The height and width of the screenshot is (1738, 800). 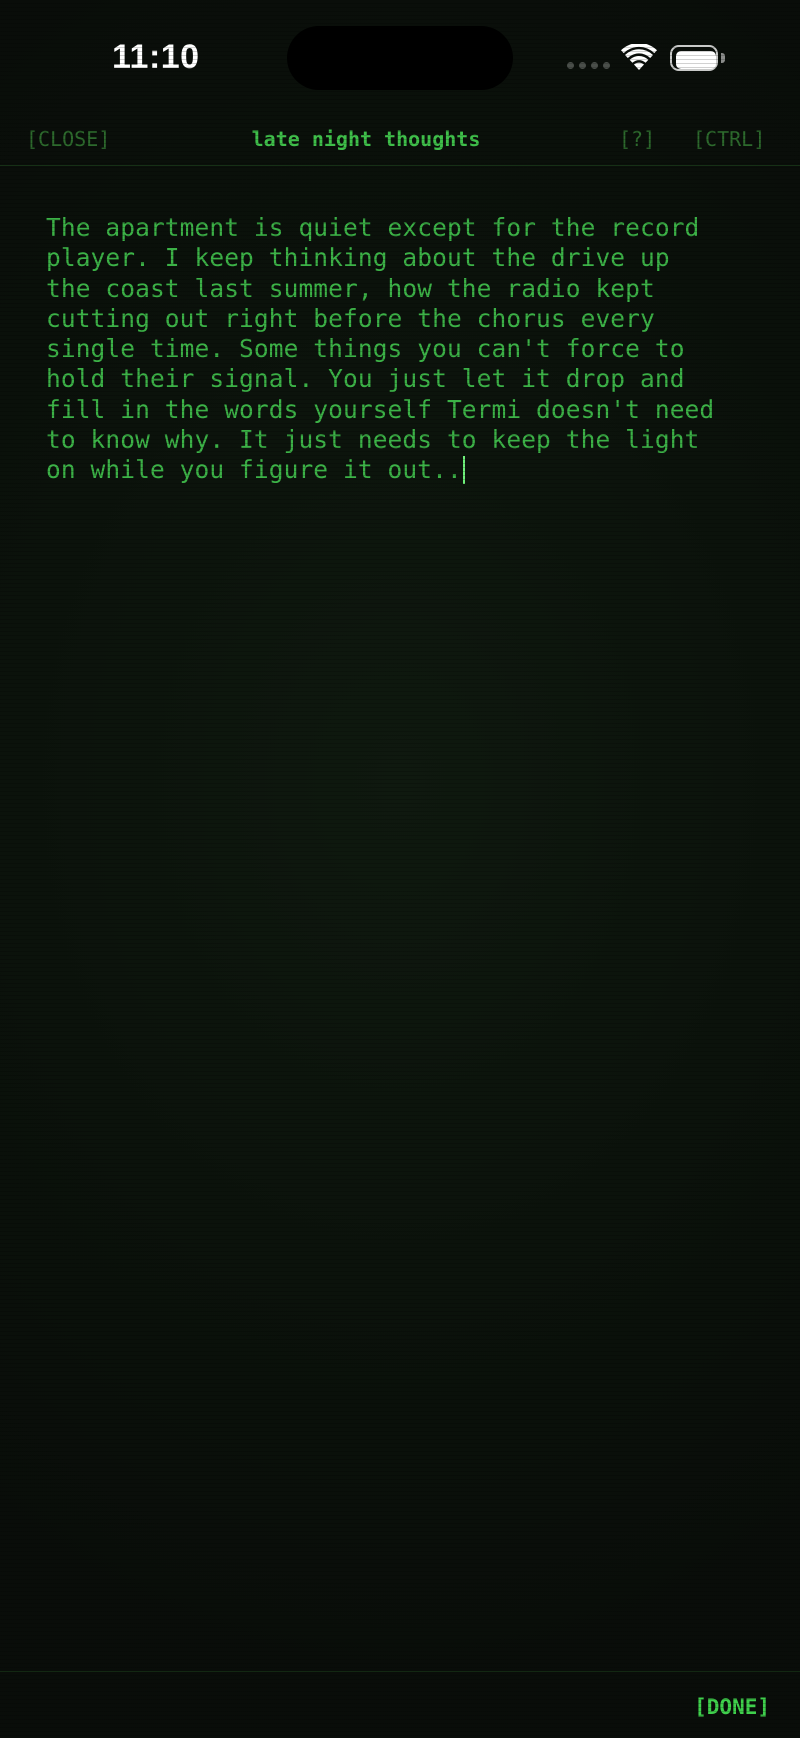 I want to click on help-button: [?], so click(x=637, y=139).